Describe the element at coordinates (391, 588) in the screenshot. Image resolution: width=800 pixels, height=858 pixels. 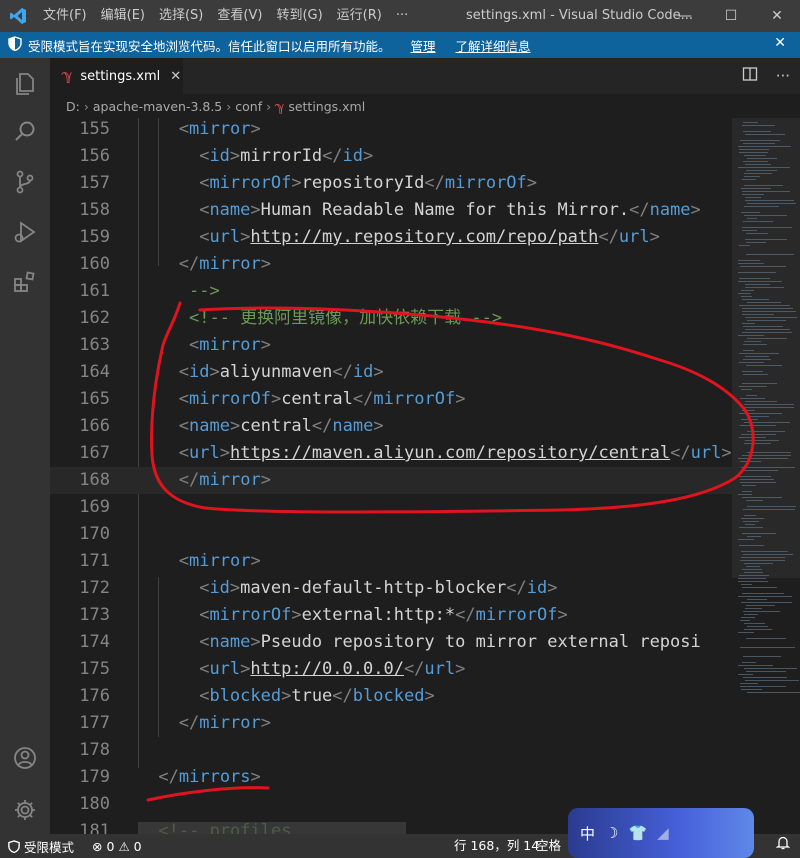
I see `code-line: 172 <id>maven-default-http-blocker</id>` at that location.